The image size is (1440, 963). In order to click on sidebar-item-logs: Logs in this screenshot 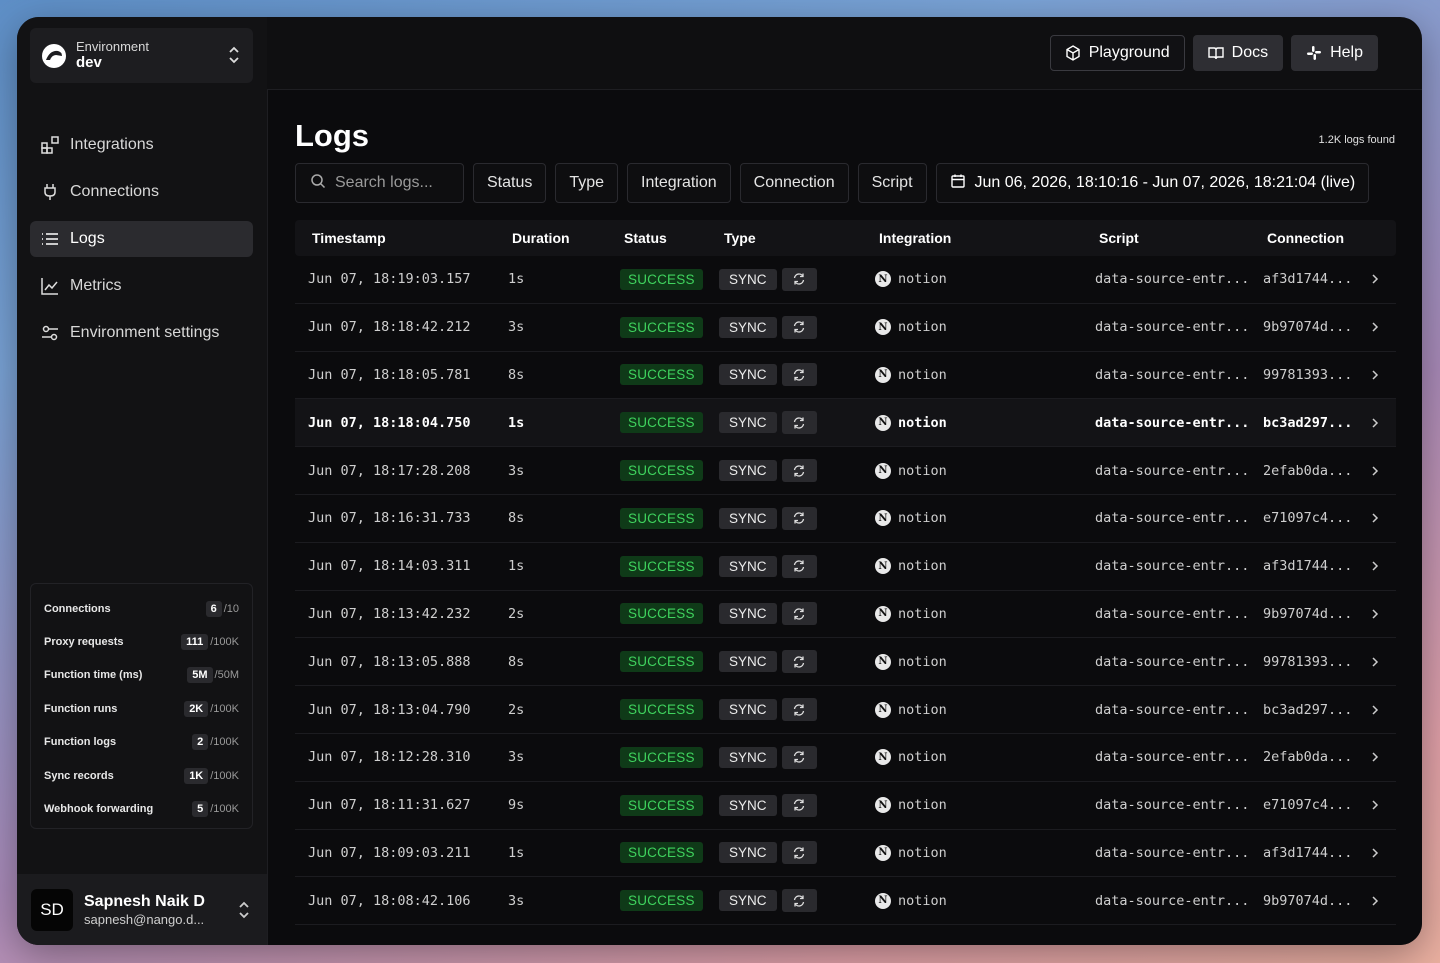, I will do `click(141, 239)`.